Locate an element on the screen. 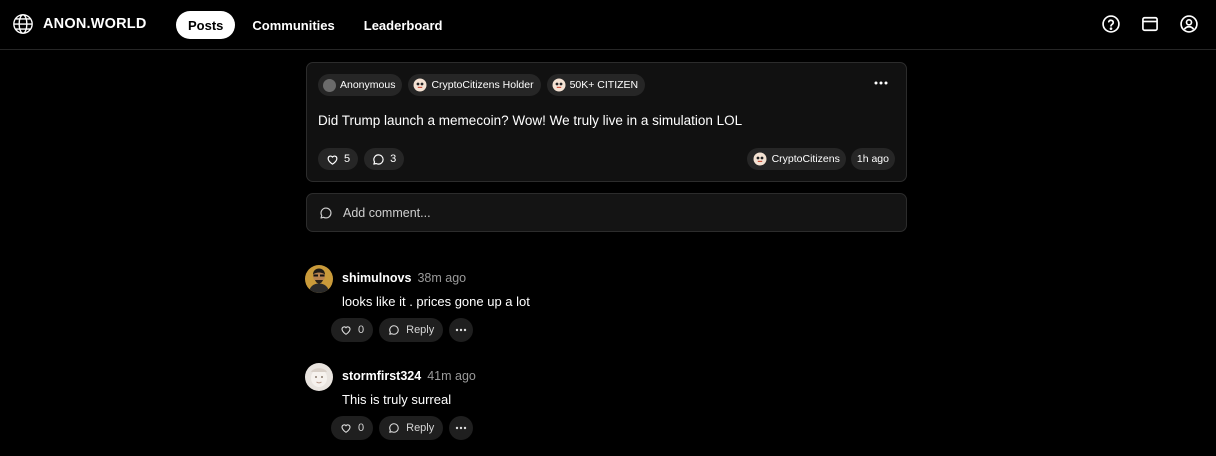 The image size is (1216, 456). main-nav: Posts Communities Leaderboard is located at coordinates (318, 25).